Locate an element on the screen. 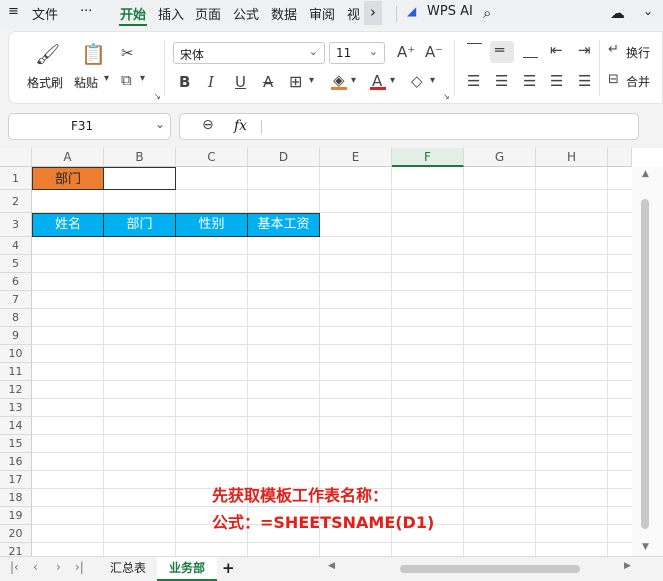  column-header-a: A is located at coordinates (68, 157).